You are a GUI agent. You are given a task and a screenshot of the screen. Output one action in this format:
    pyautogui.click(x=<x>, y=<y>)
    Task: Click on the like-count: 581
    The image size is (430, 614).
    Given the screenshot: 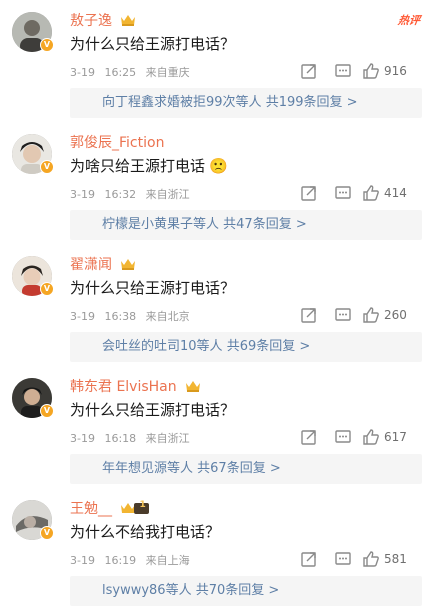 What is the action you would take?
    pyautogui.click(x=395, y=559)
    